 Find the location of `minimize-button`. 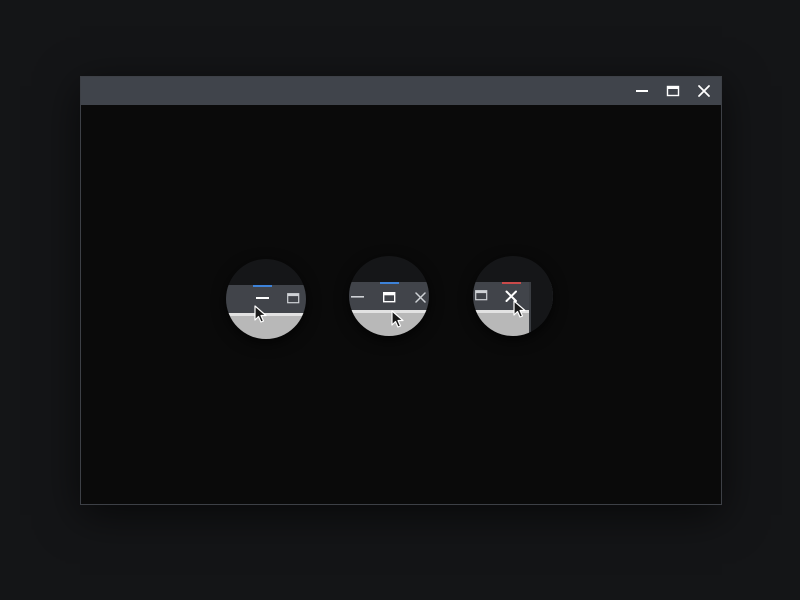

minimize-button is located at coordinates (642, 91).